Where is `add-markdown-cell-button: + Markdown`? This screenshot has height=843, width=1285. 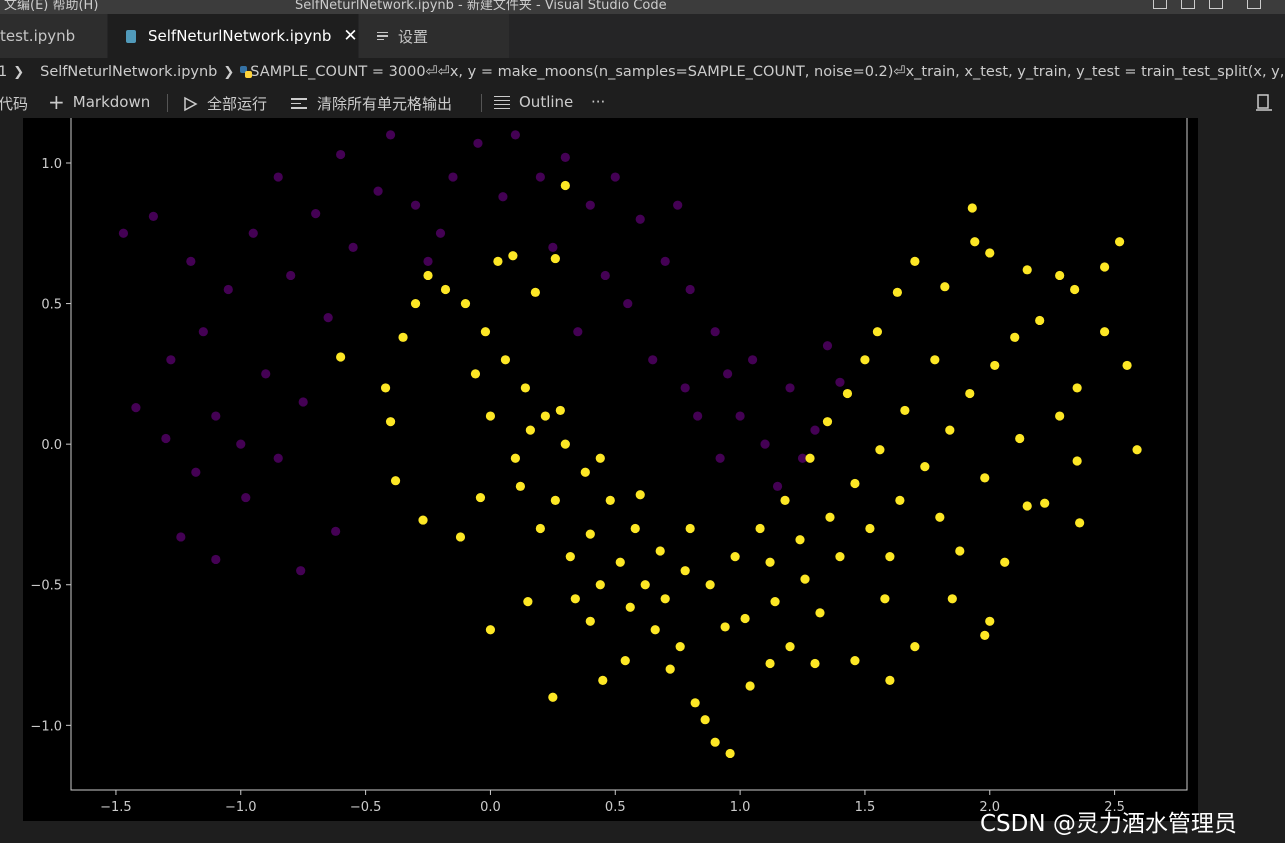 add-markdown-cell-button: + Markdown is located at coordinates (99, 101).